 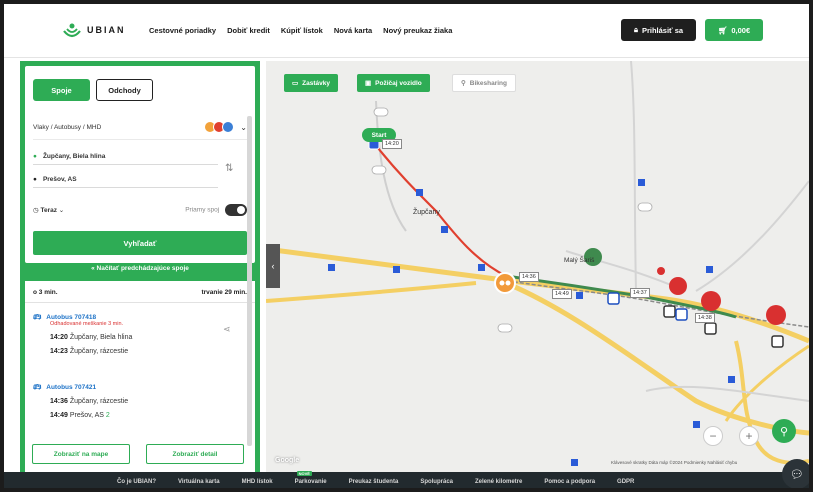 What do you see at coordinates (36, 210) in the screenshot?
I see `clock-icon: ◷` at bounding box center [36, 210].